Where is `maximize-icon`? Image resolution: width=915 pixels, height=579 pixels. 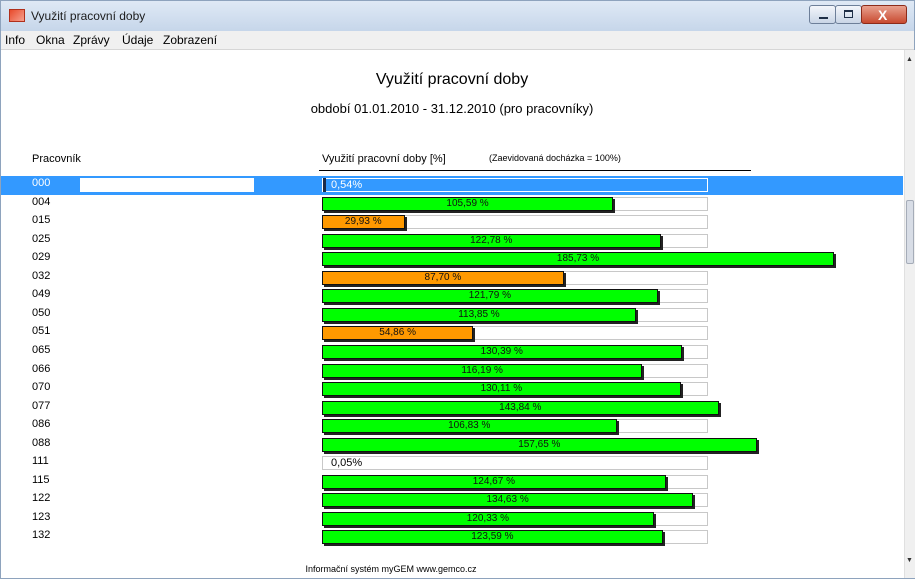 maximize-icon is located at coordinates (848, 14).